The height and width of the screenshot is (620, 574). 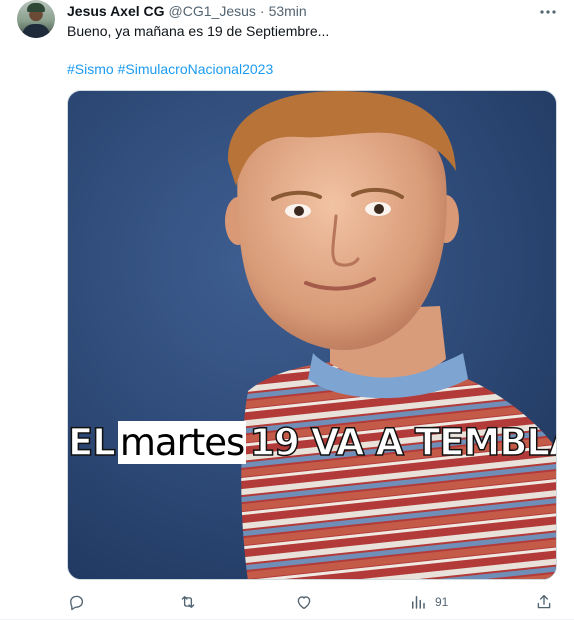 I want to click on caption-word-el: EL, so click(x=92, y=442).